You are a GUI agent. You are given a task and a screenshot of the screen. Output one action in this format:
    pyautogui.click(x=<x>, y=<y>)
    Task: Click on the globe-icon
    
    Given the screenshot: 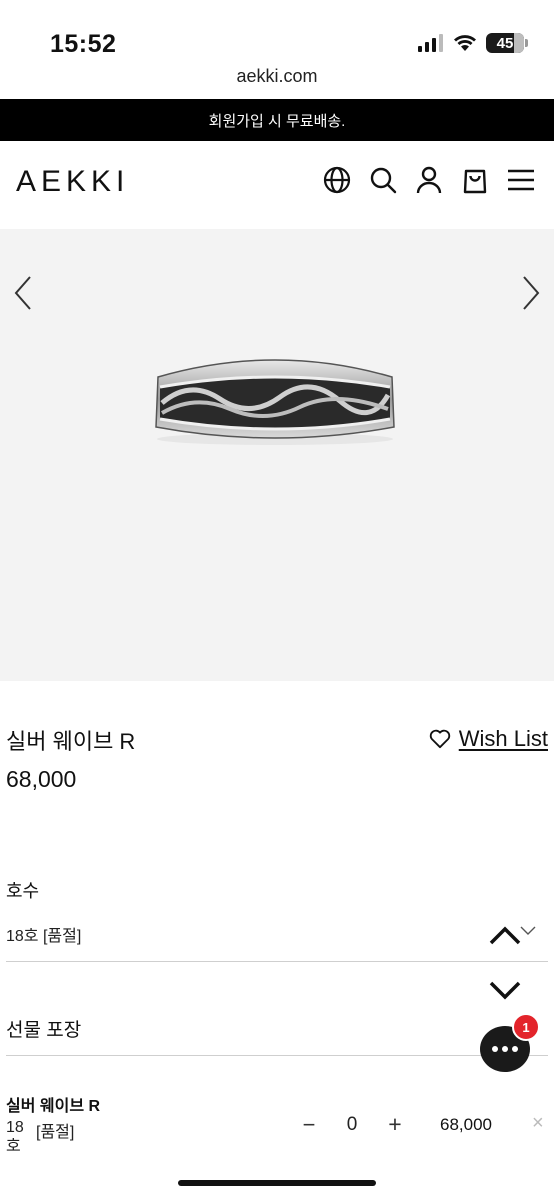 What is the action you would take?
    pyautogui.click(x=337, y=180)
    